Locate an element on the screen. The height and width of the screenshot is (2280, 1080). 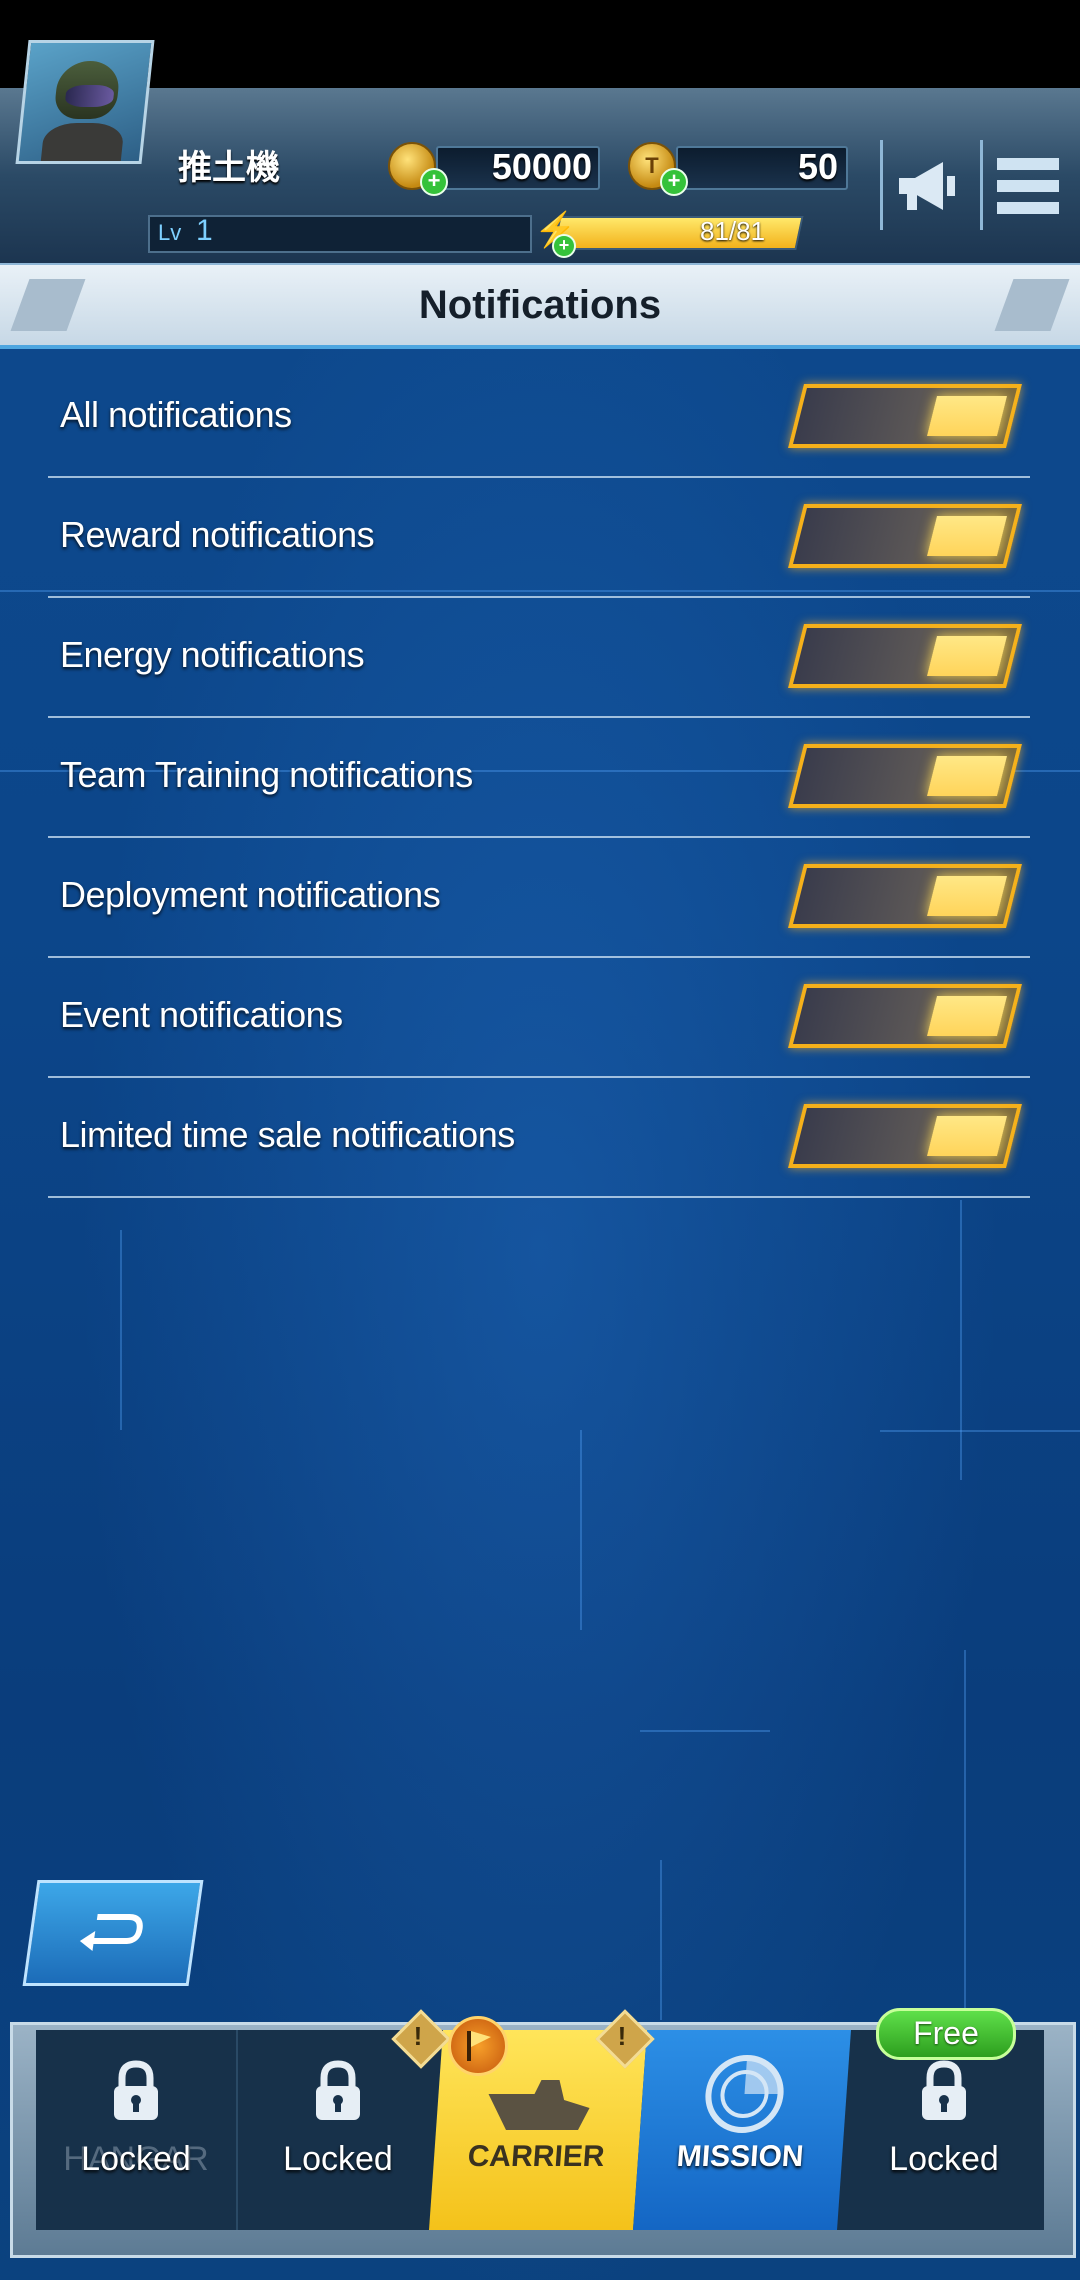
setting-label: All notifications is located at coordinates (176, 414).